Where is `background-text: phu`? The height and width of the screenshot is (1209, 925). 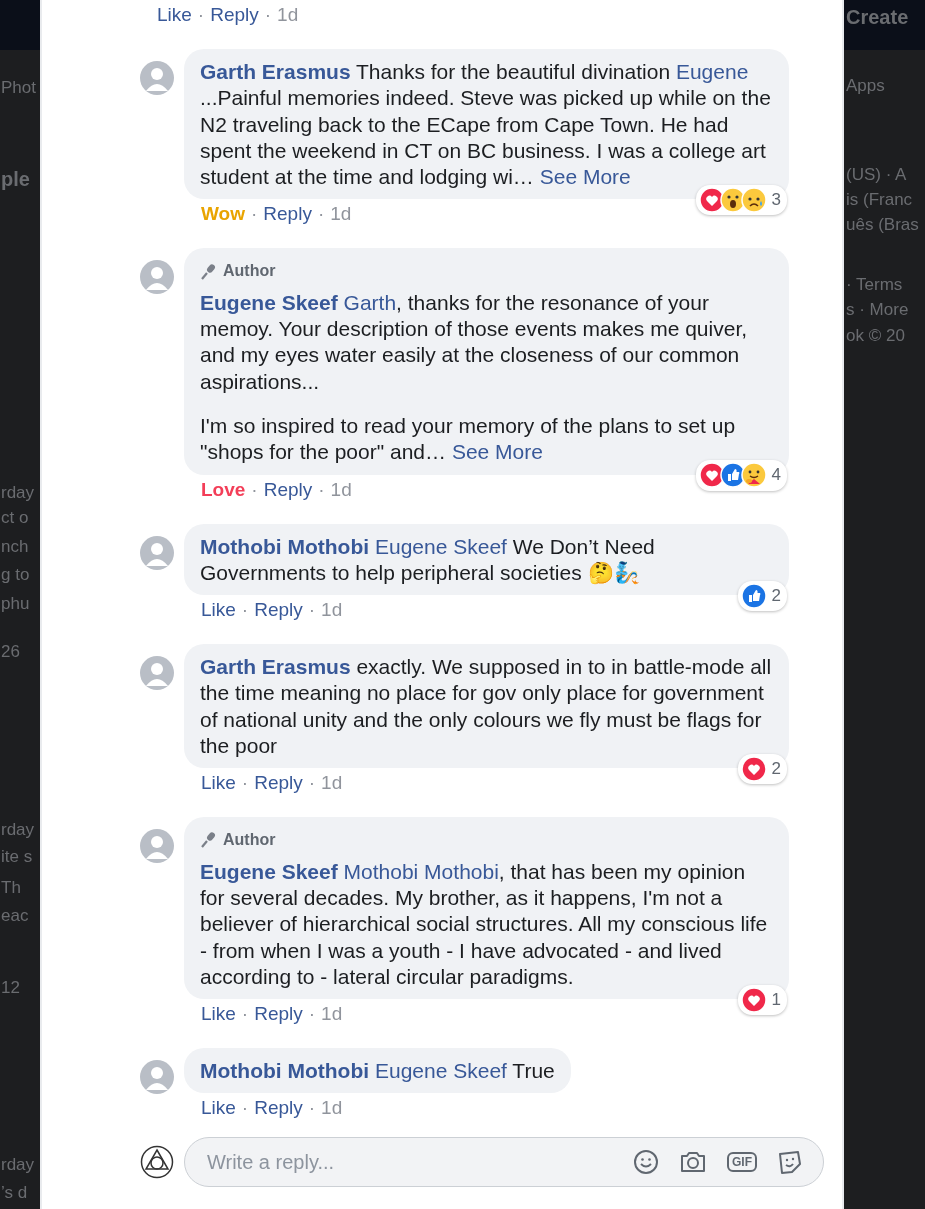 background-text: phu is located at coordinates (15, 604).